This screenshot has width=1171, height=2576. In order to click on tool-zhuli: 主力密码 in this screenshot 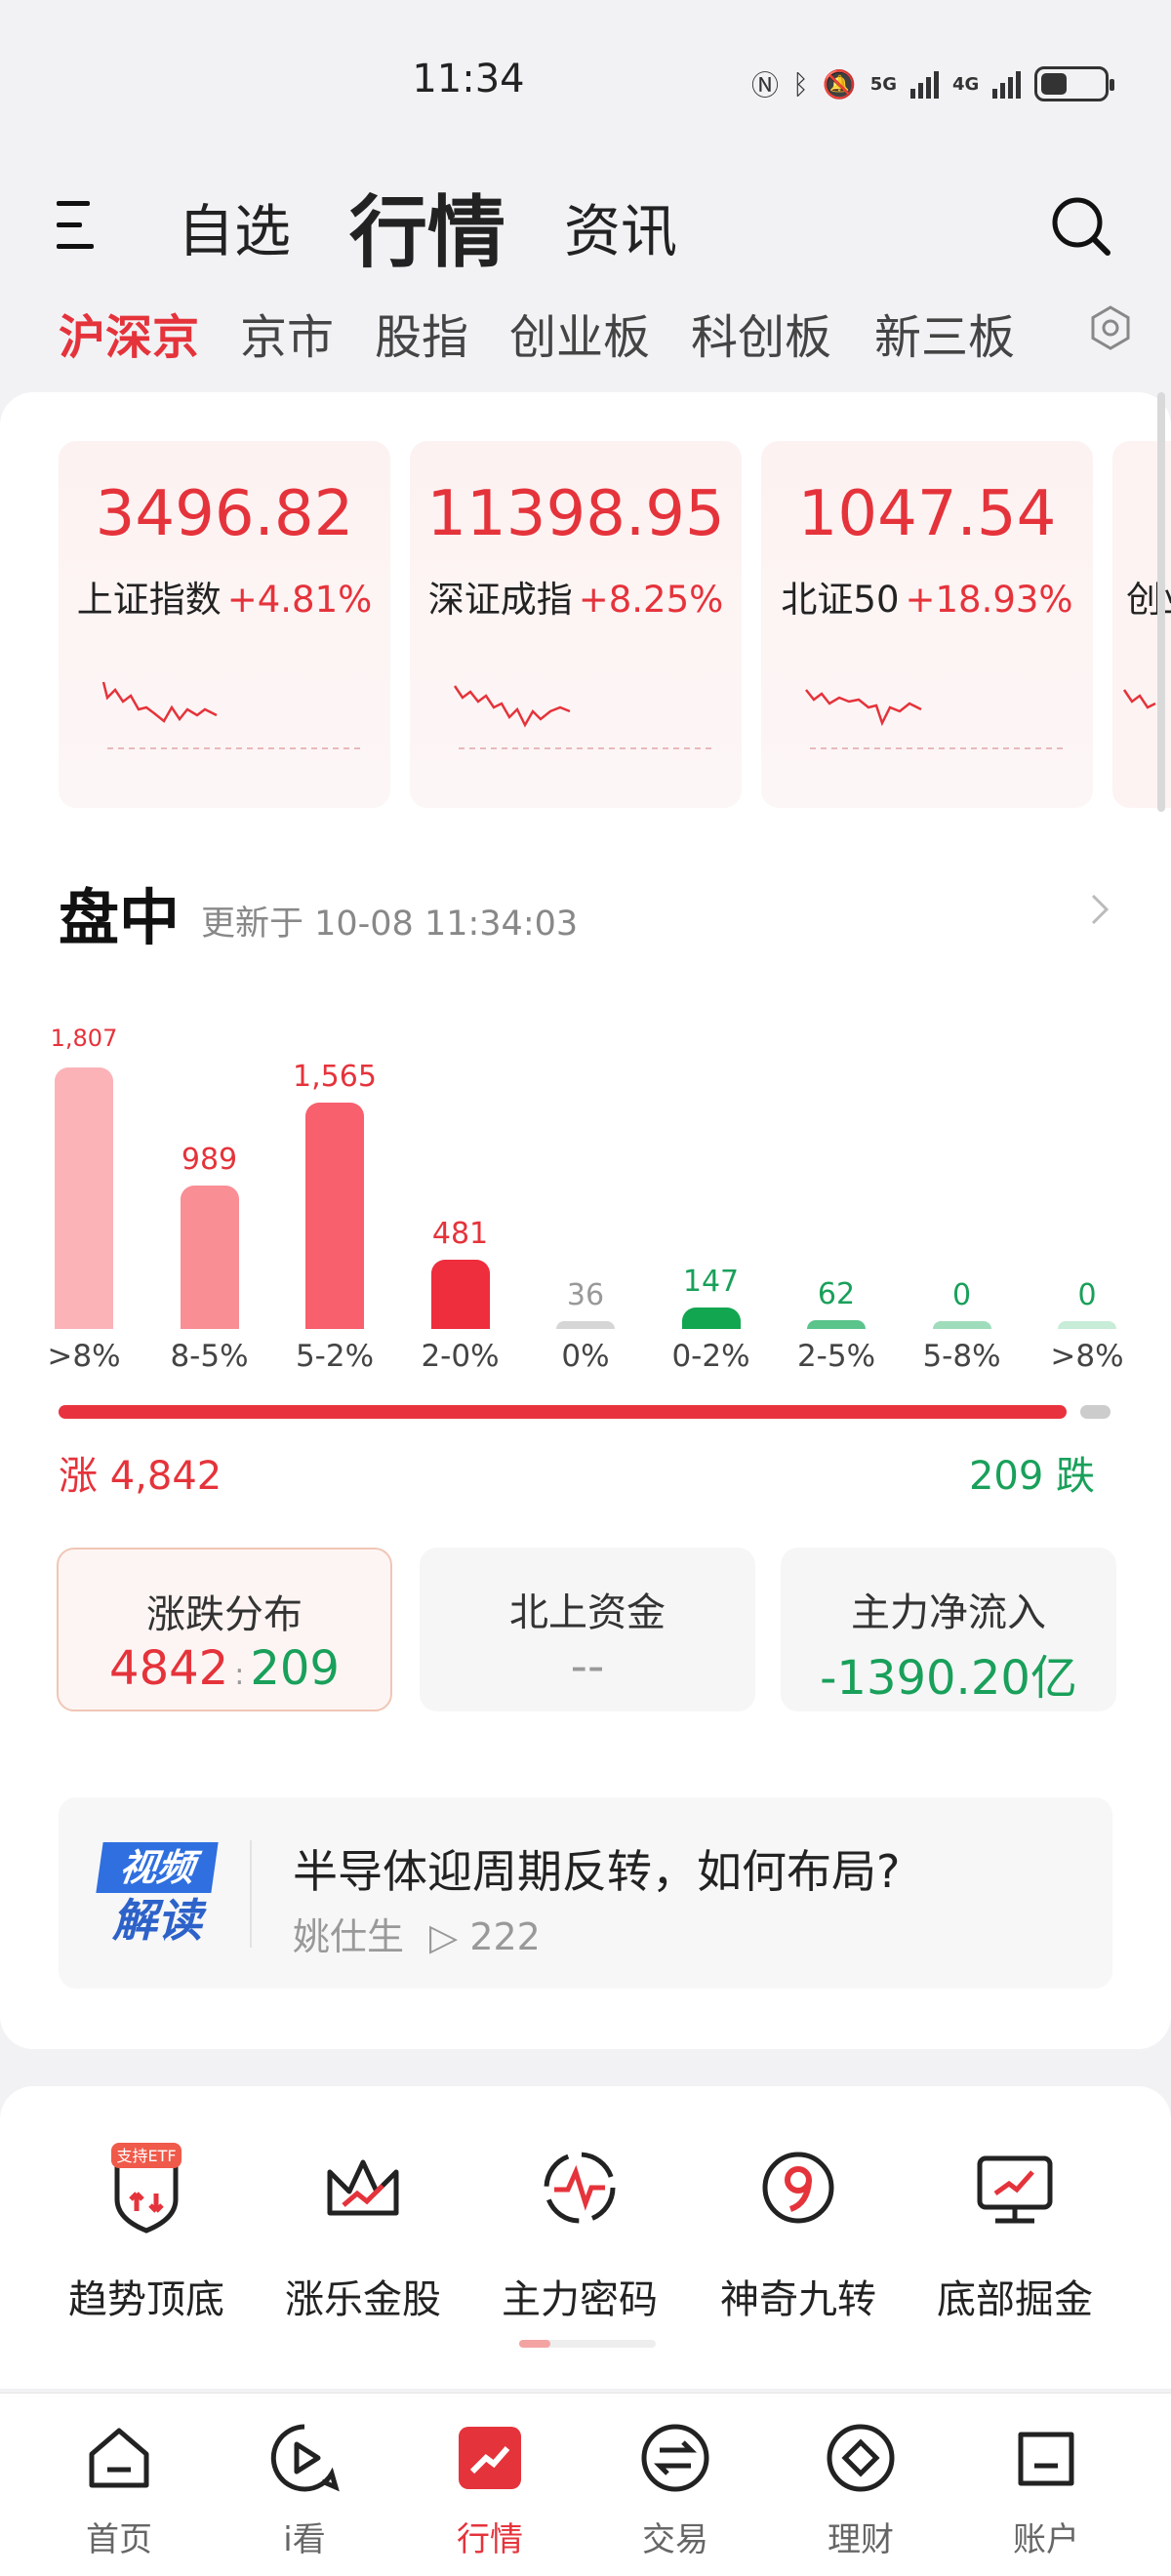, I will do `click(579, 2231)`.